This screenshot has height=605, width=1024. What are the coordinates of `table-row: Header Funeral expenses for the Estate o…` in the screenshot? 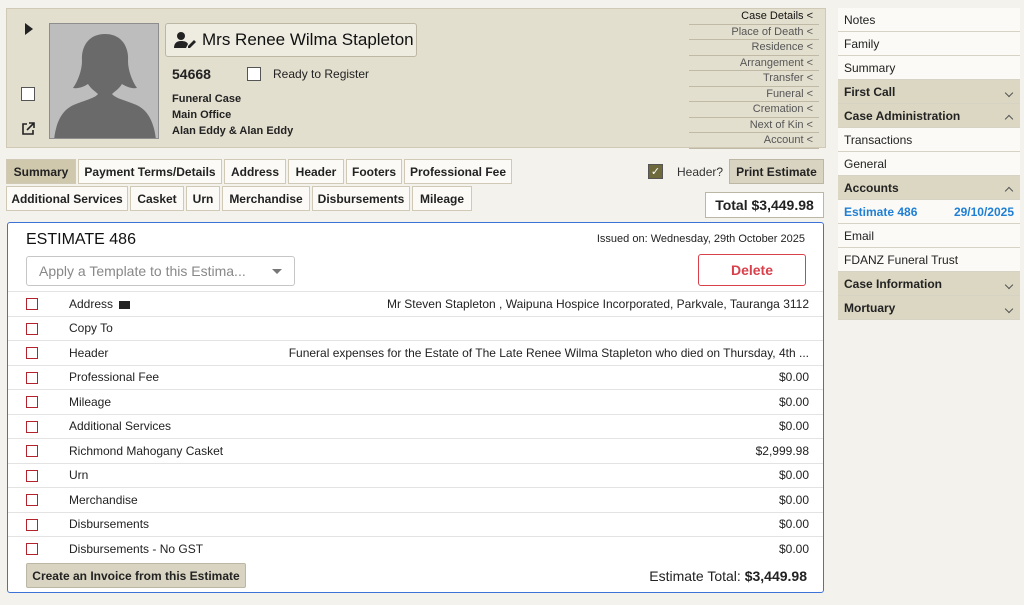 It's located at (415, 352).